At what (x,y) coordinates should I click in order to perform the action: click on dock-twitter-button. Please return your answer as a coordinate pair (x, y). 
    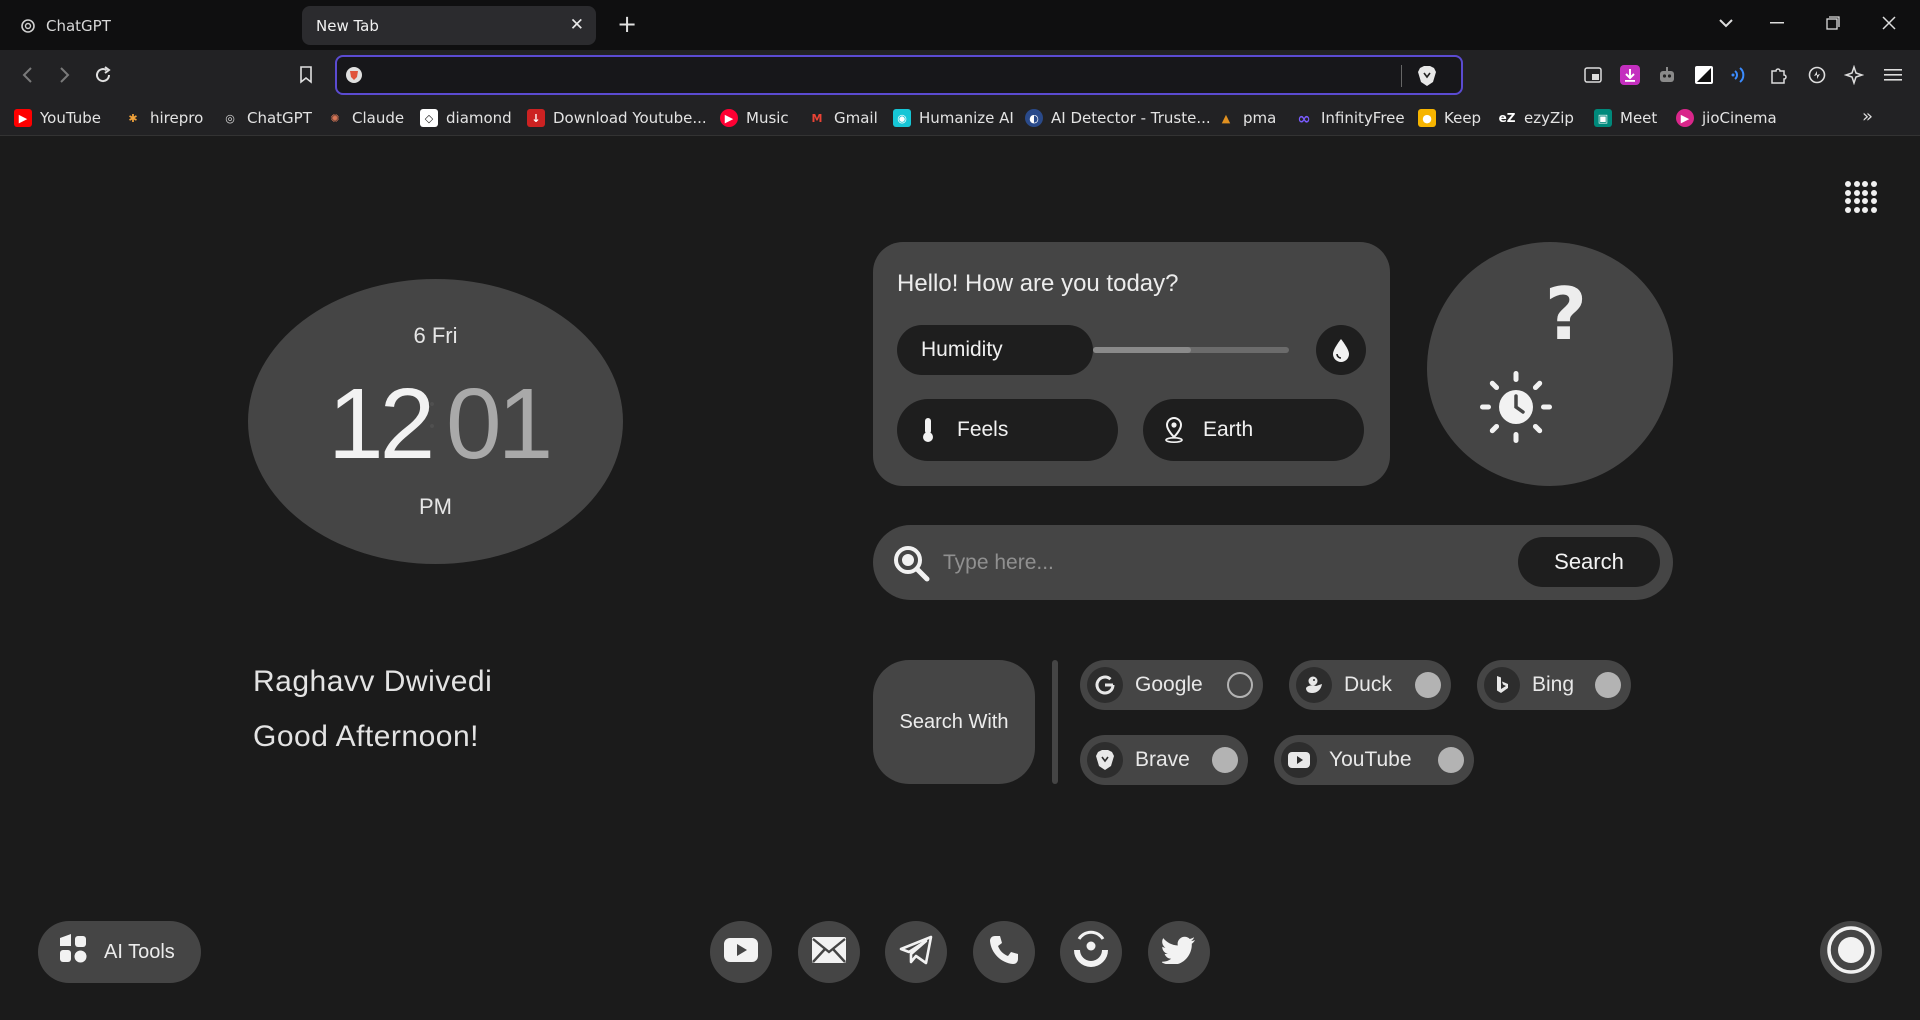
    Looking at the image, I should click on (1179, 952).